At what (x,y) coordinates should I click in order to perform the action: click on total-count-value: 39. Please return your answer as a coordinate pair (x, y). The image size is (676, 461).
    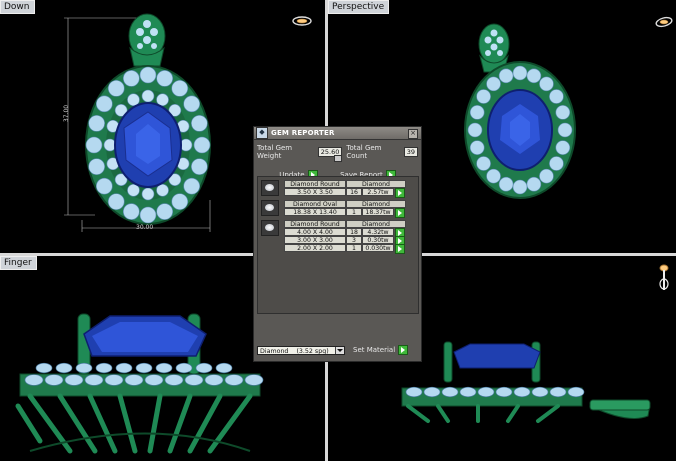
    Looking at the image, I should click on (410, 152).